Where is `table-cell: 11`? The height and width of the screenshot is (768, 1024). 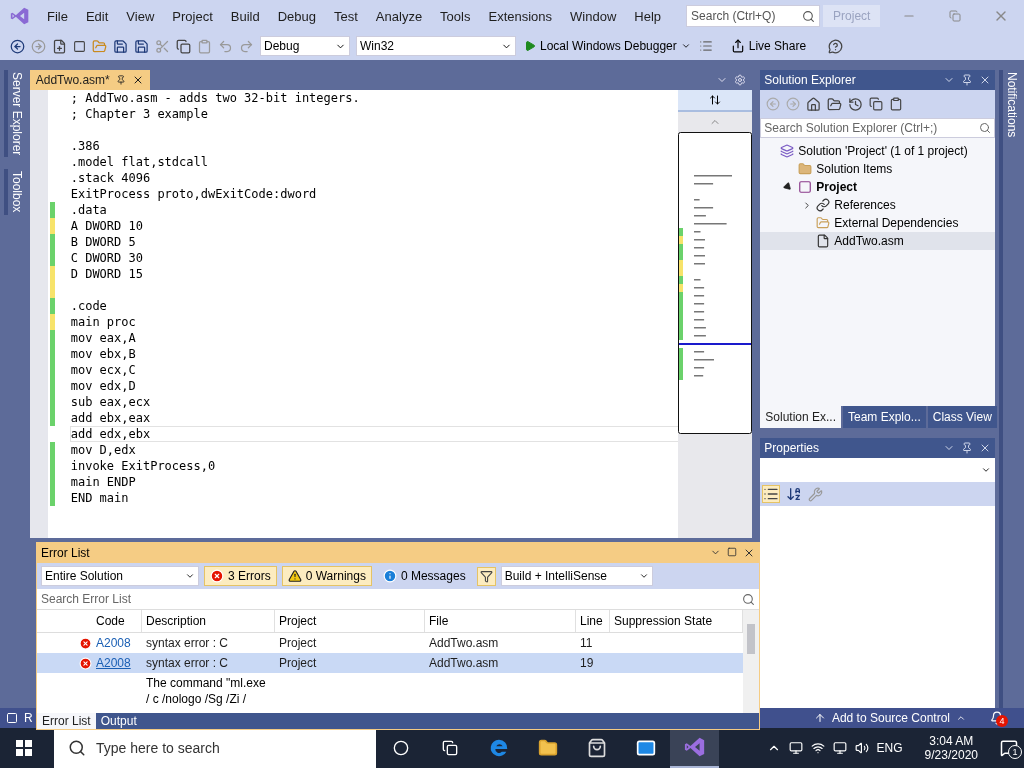 table-cell: 11 is located at coordinates (586, 643).